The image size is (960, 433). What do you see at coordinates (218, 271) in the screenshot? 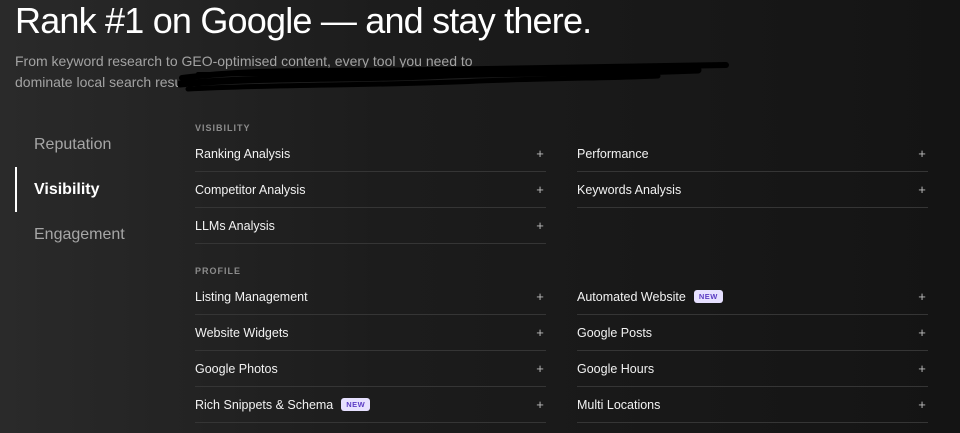
I see `section-label-profile: PROFILE` at bounding box center [218, 271].